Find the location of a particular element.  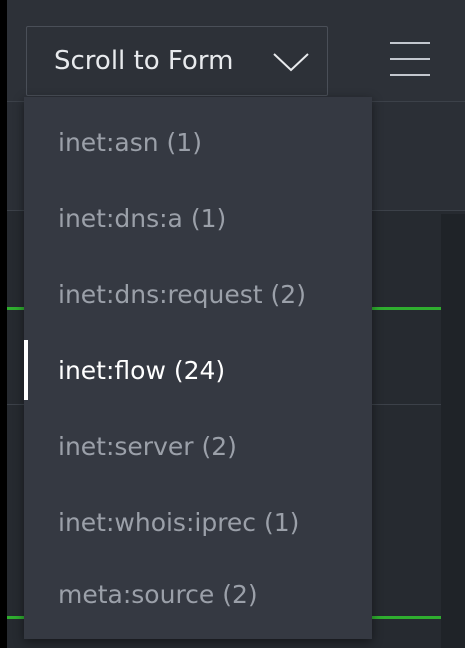

dropdown-item-label: meta:source (2) is located at coordinates (158, 594).